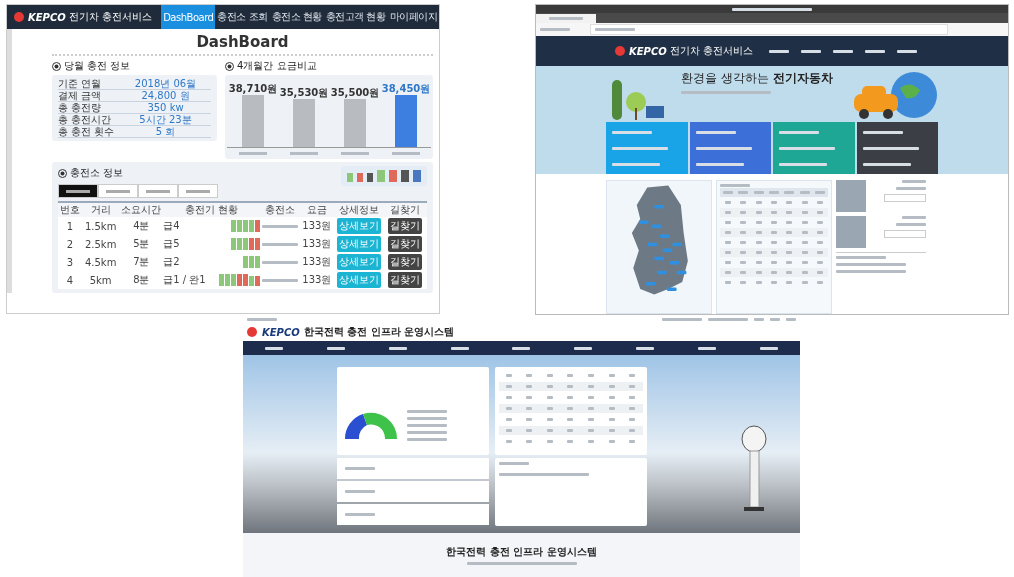 This screenshot has height=577, width=1014. Describe the element at coordinates (316, 210) in the screenshot. I see `column-header: 요금` at that location.